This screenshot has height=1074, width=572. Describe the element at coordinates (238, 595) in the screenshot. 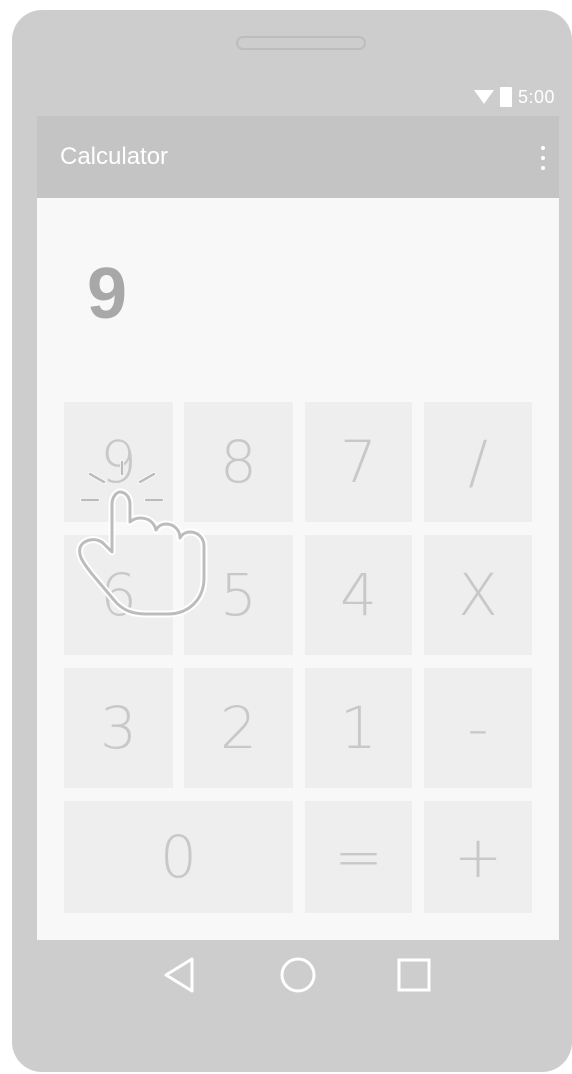

I see `key-5: 5` at that location.